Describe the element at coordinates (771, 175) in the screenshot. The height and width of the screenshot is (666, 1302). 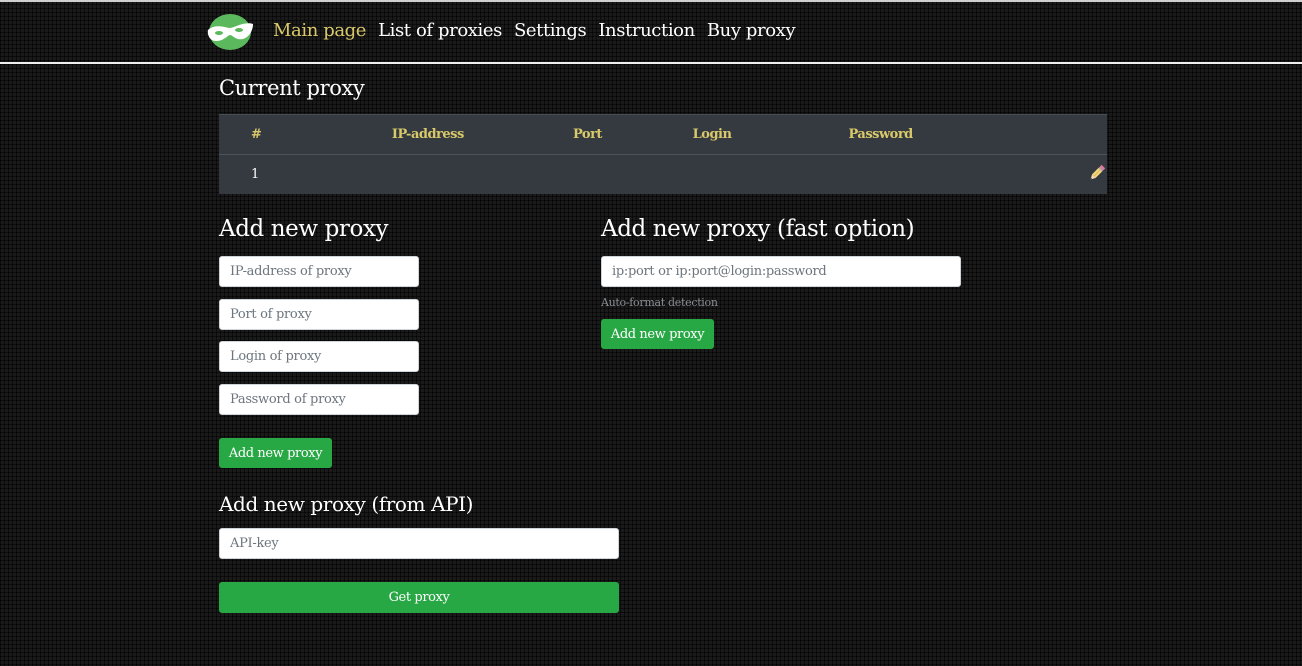
I see `cell-login` at that location.